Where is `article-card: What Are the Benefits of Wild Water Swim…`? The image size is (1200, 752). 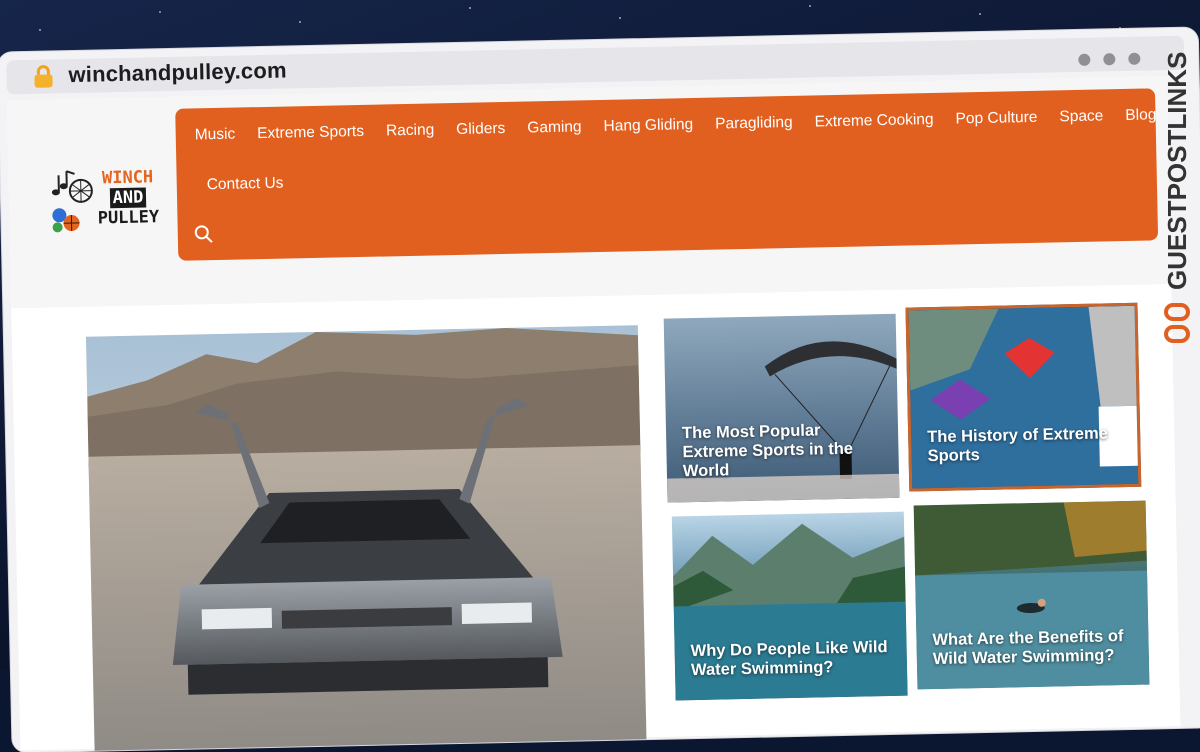 article-card: What Are the Benefits of Wild Water Swim… is located at coordinates (1031, 595).